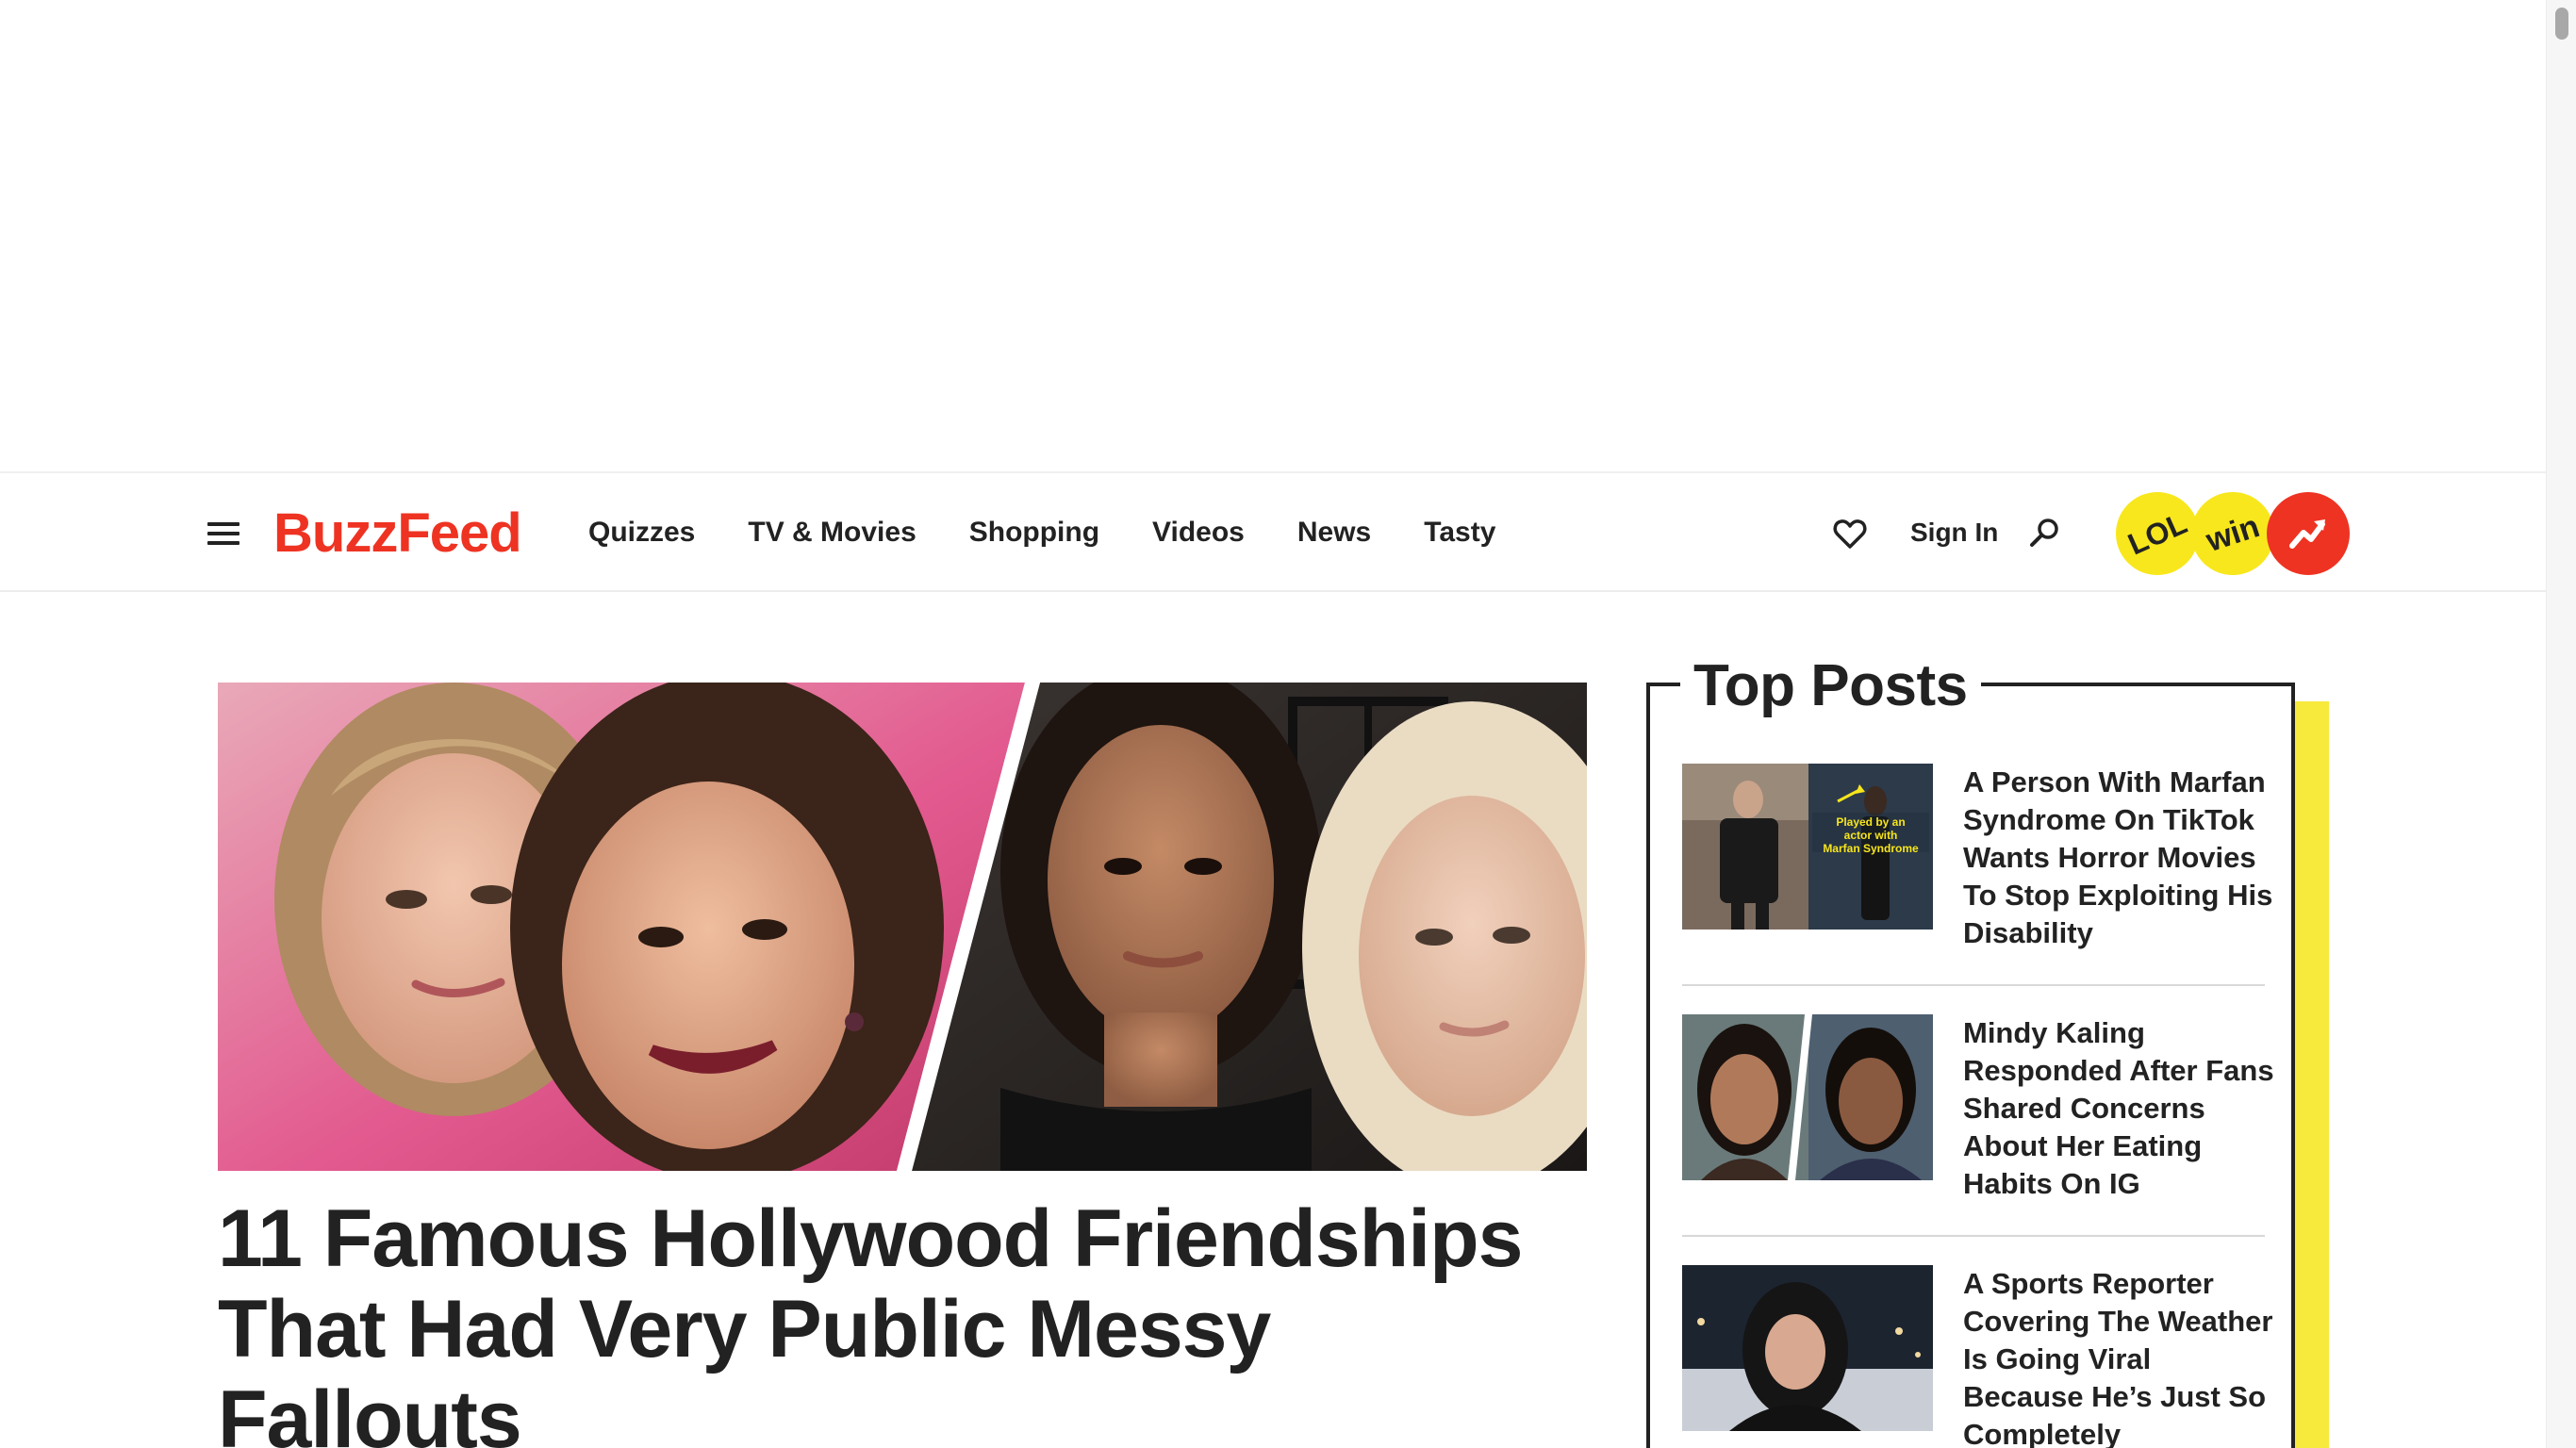 The height and width of the screenshot is (1448, 2576). What do you see at coordinates (1034, 532) in the screenshot?
I see `nav-shopping: Shopping` at bounding box center [1034, 532].